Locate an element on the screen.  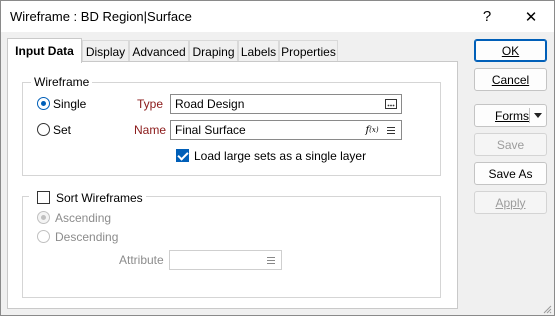
wireframe-group-legend: Wireframe is located at coordinates (62, 82).